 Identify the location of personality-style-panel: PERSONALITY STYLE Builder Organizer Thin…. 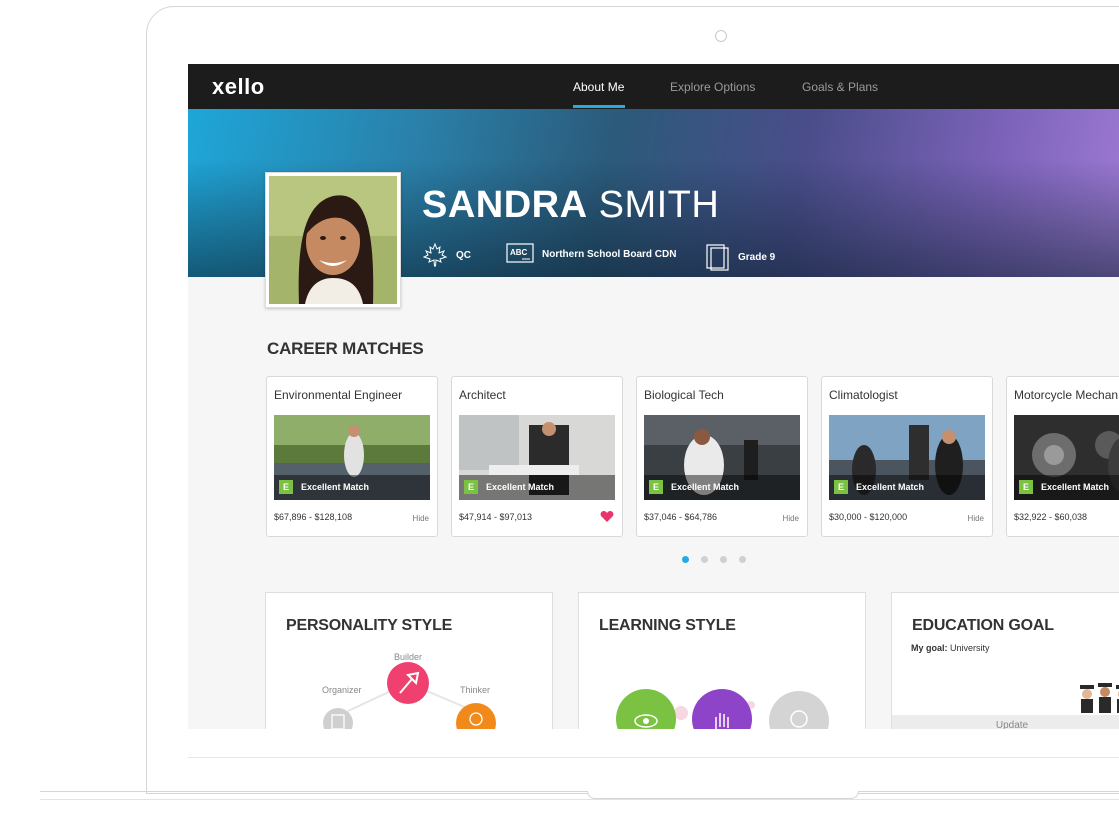
(409, 660).